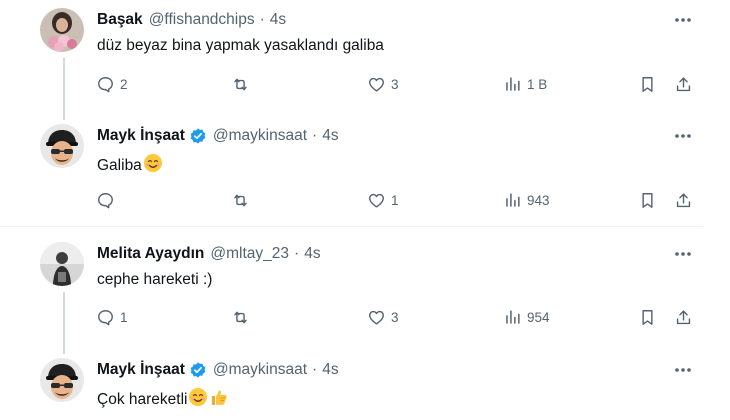  What do you see at coordinates (124, 84) in the screenshot?
I see `reply-count: 2` at bounding box center [124, 84].